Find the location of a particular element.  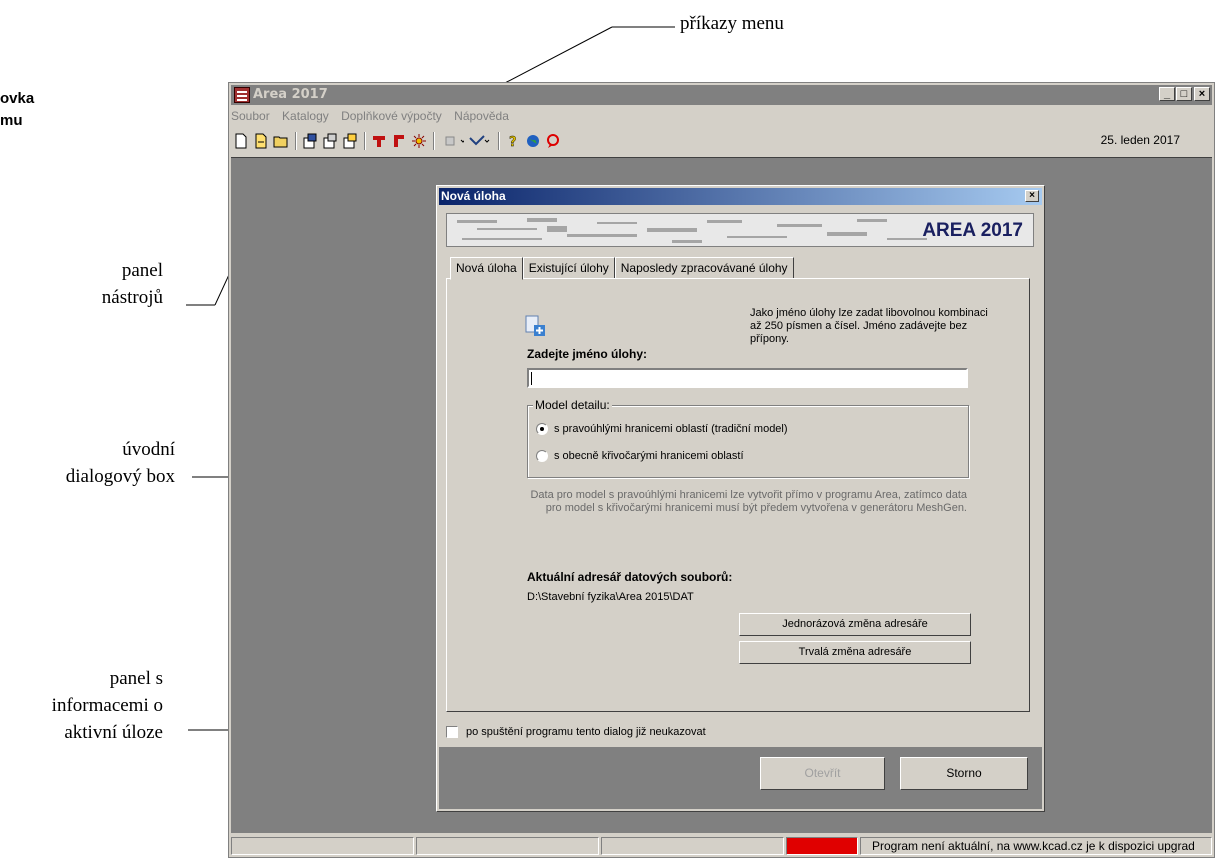

open-button: Otevřít is located at coordinates (822, 773).